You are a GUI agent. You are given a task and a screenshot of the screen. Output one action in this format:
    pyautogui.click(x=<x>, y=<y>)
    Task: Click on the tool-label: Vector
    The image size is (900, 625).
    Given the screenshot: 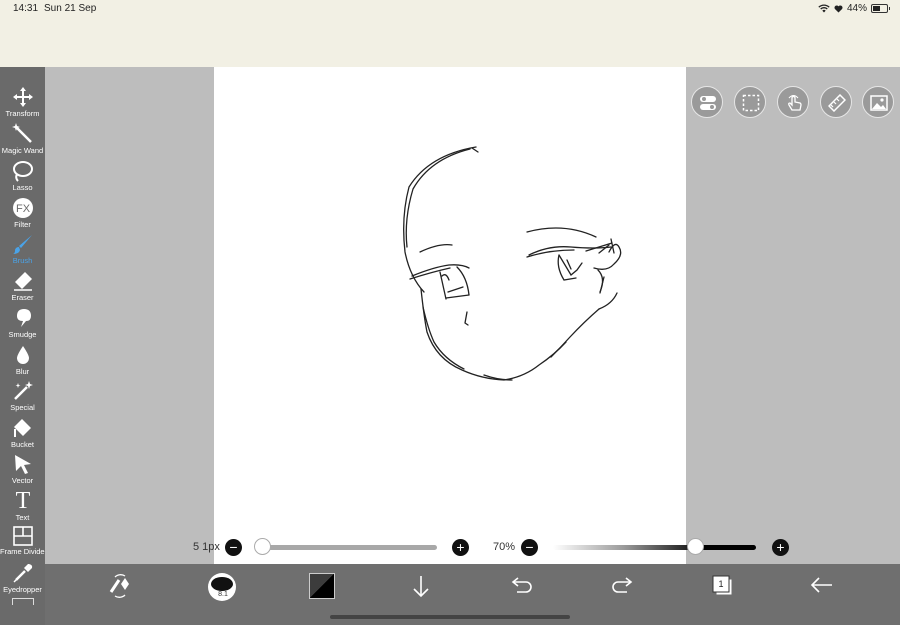 What is the action you would take?
    pyautogui.click(x=22, y=480)
    